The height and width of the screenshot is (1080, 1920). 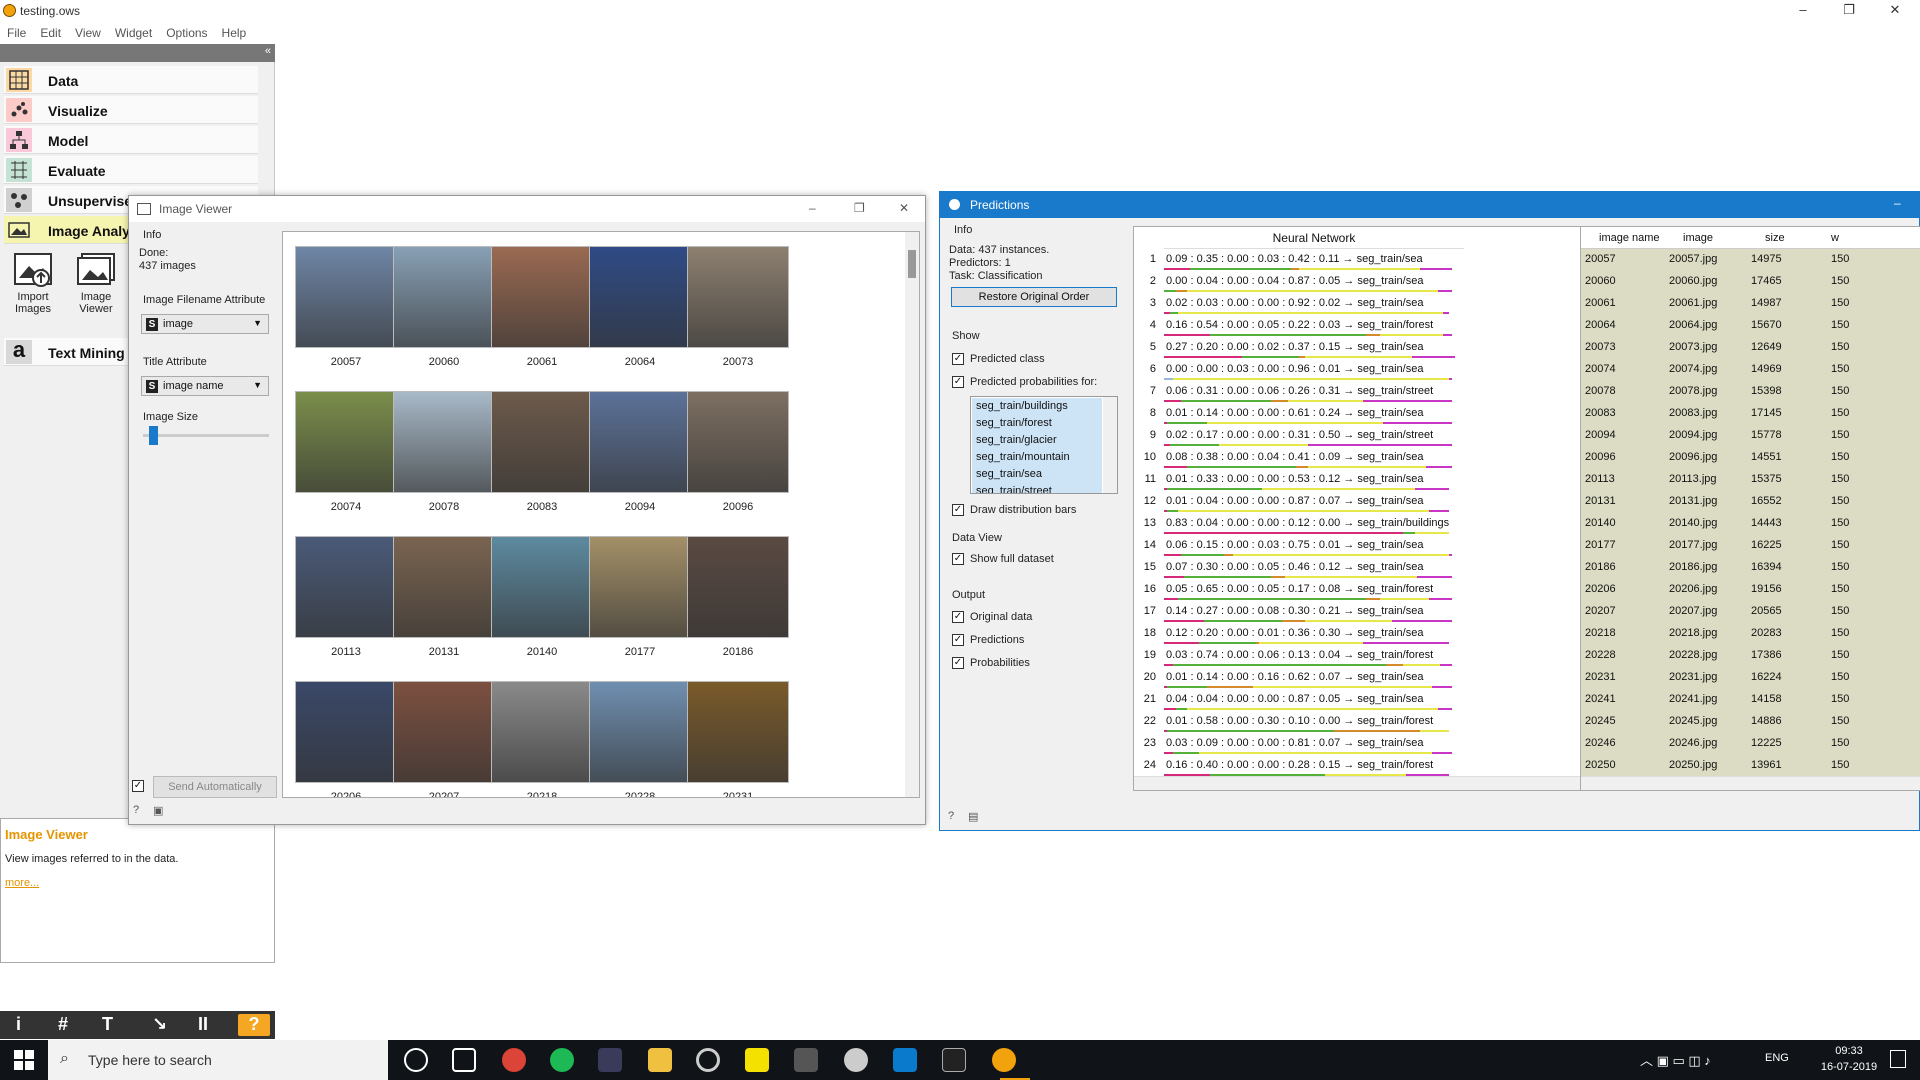 What do you see at coordinates (218, 1060) in the screenshot?
I see `taskbar-search: ⌕ Type here to search` at bounding box center [218, 1060].